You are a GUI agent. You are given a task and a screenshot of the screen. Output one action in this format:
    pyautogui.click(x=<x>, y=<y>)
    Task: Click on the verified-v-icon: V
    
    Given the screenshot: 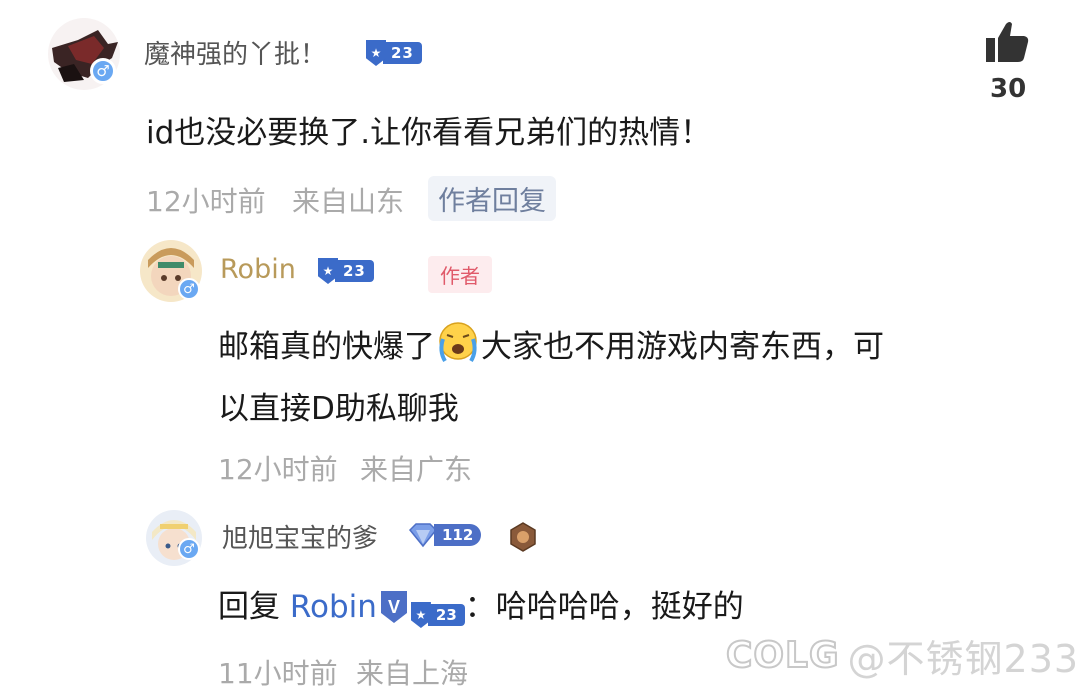 What is the action you would take?
    pyautogui.click(x=394, y=602)
    